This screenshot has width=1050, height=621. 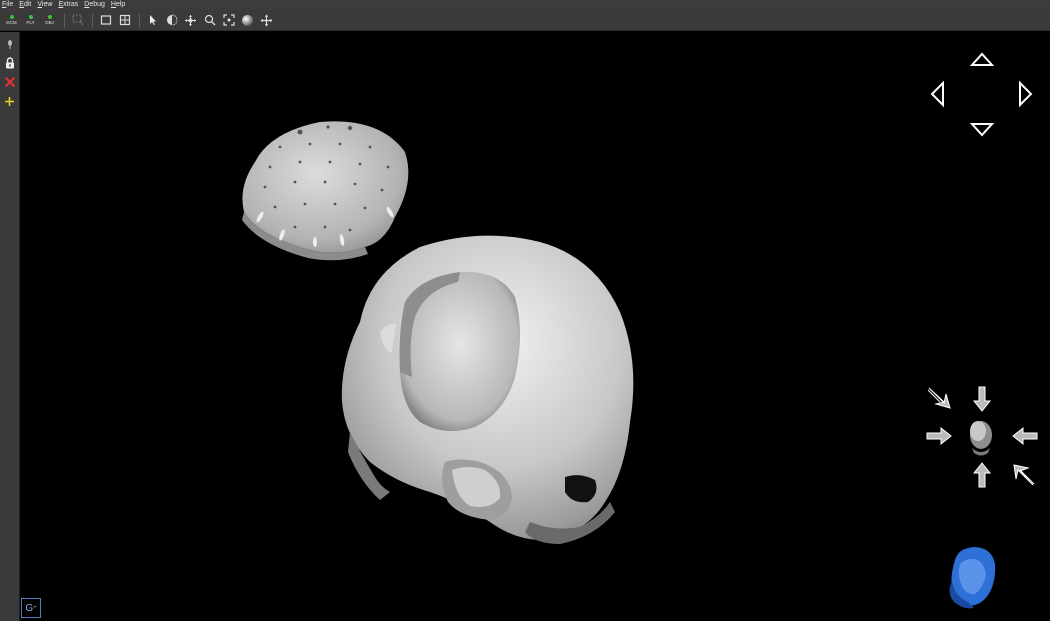 I want to click on pan-left-icon, so click(x=937, y=94).